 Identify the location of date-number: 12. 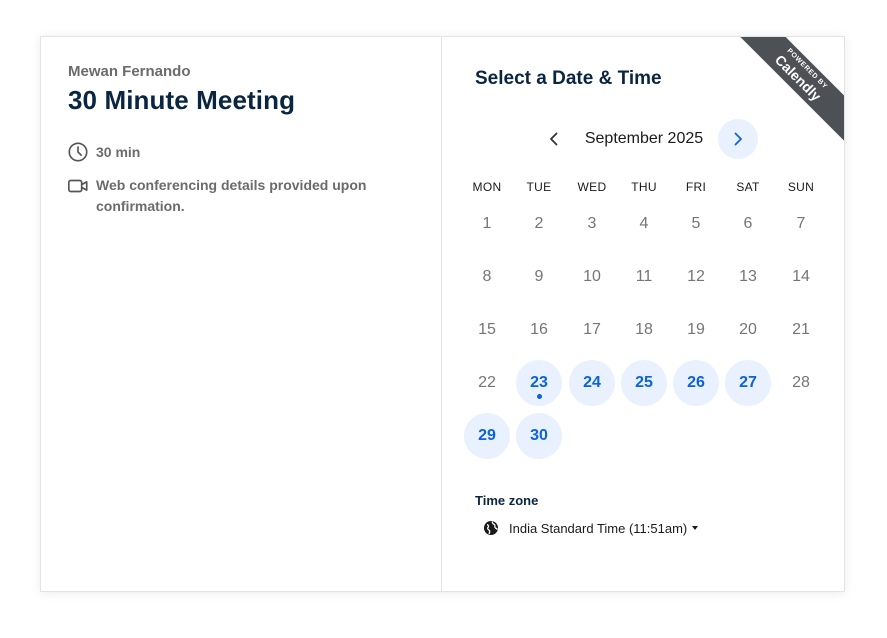
(696, 276).